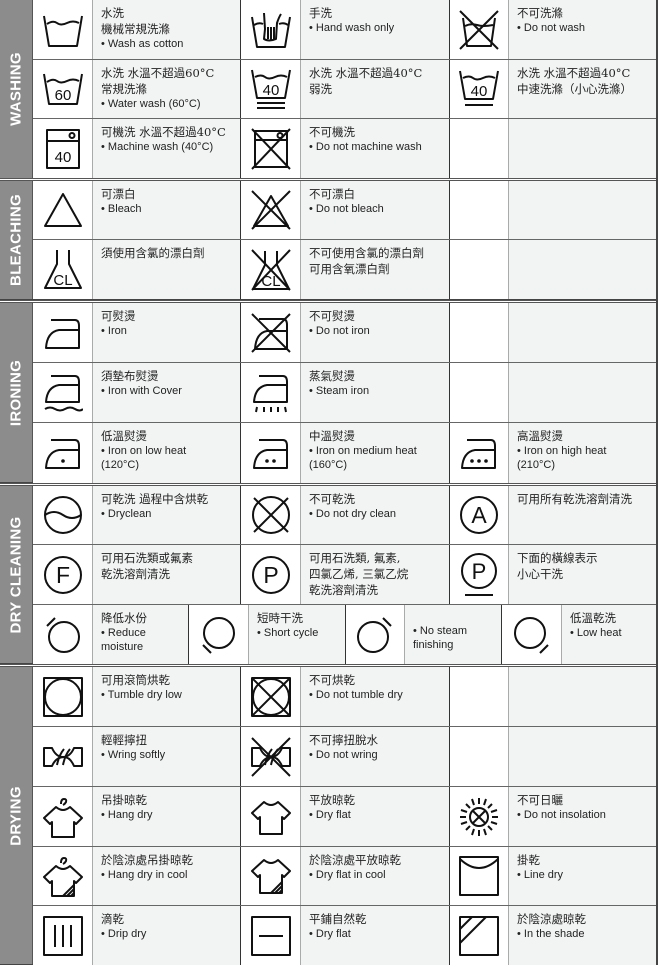  I want to click on label-zh: 短時干洗, so click(280, 618).